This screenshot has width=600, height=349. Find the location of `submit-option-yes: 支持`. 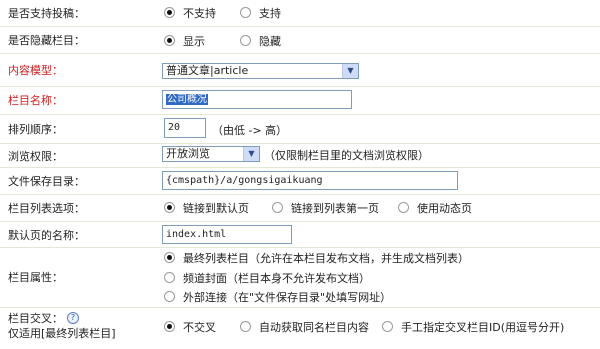

submit-option-yes: 支持 is located at coordinates (260, 14).